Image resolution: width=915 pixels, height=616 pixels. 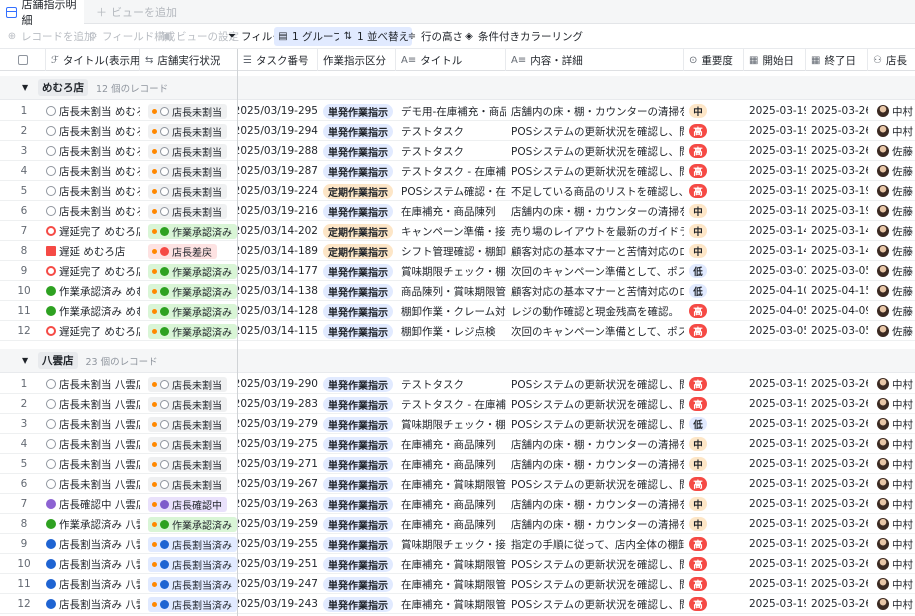 I want to click on store-status-pill: 作業承認済み, so click(x=192, y=231).